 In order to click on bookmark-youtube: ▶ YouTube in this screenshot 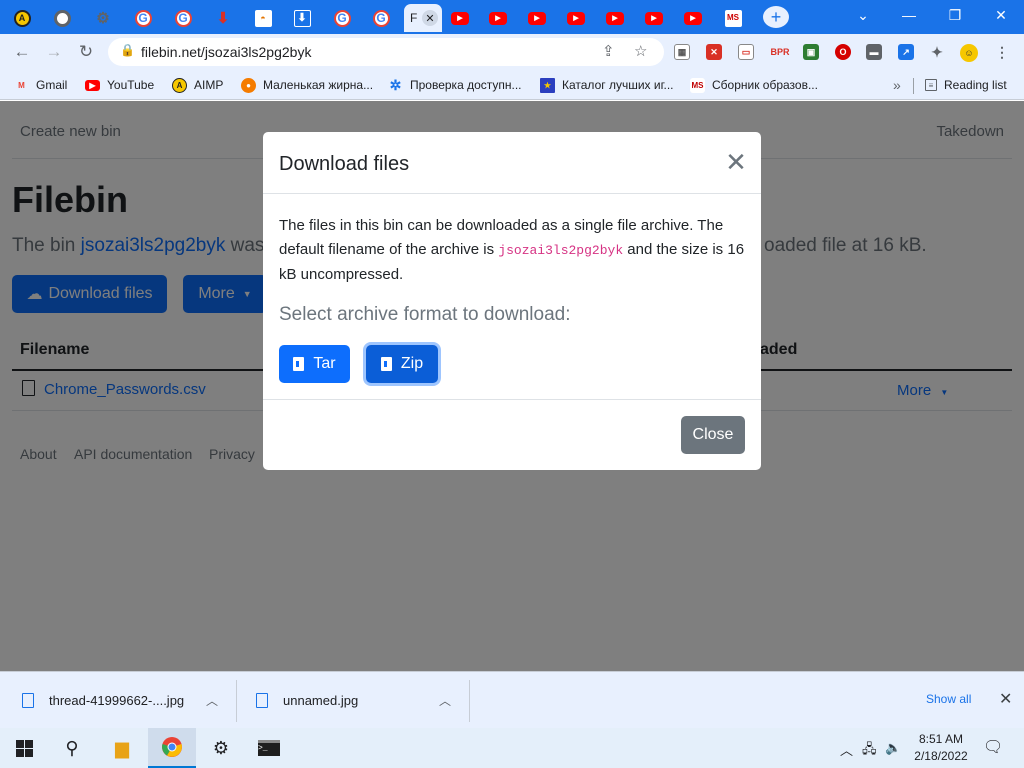, I will do `click(119, 85)`.